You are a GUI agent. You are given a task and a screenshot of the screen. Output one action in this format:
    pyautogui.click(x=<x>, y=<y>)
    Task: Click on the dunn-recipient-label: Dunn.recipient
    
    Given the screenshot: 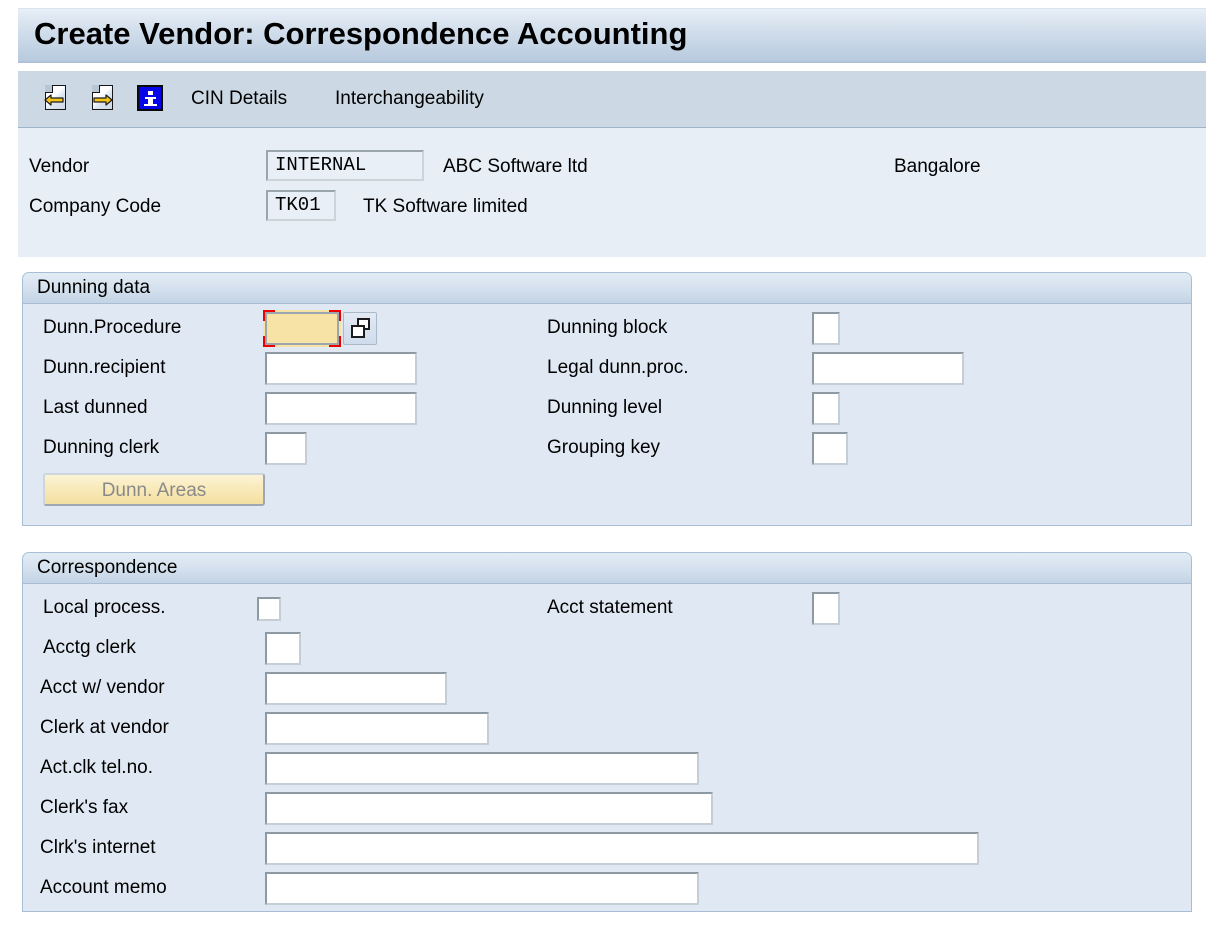 What is the action you would take?
    pyautogui.click(x=104, y=367)
    